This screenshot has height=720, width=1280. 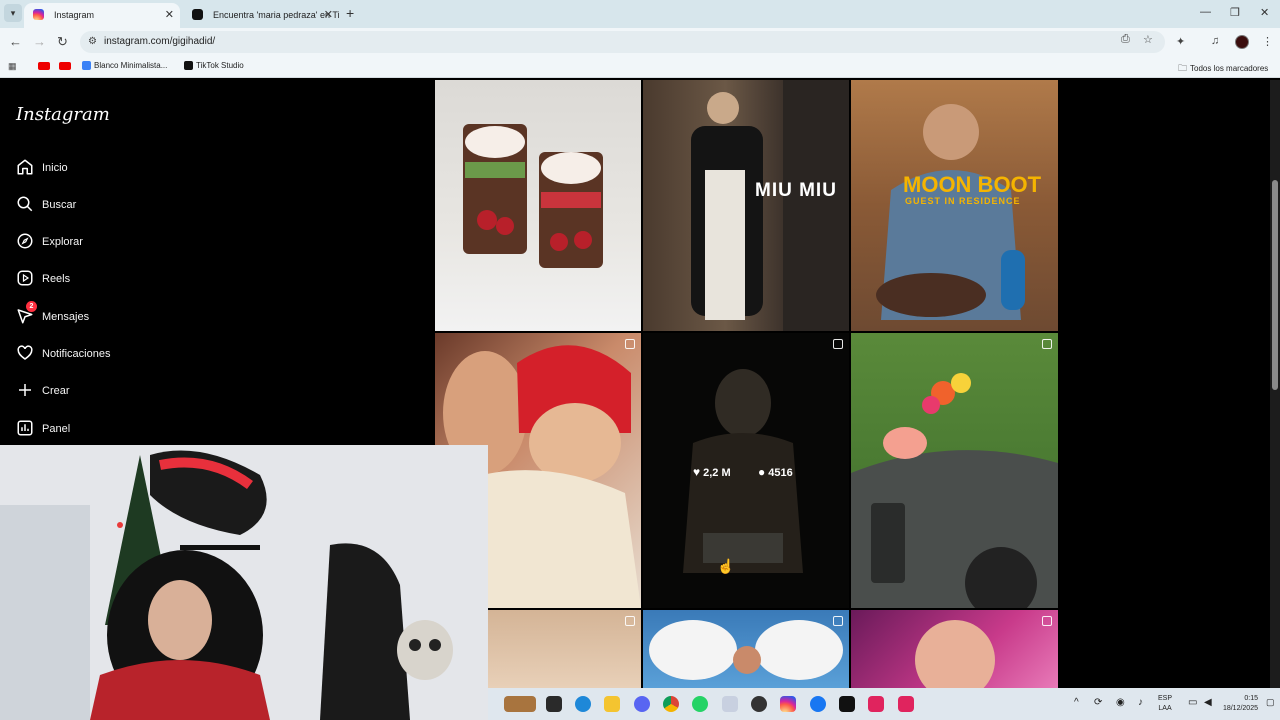 I want to click on webcam-image, so click(x=244, y=582).